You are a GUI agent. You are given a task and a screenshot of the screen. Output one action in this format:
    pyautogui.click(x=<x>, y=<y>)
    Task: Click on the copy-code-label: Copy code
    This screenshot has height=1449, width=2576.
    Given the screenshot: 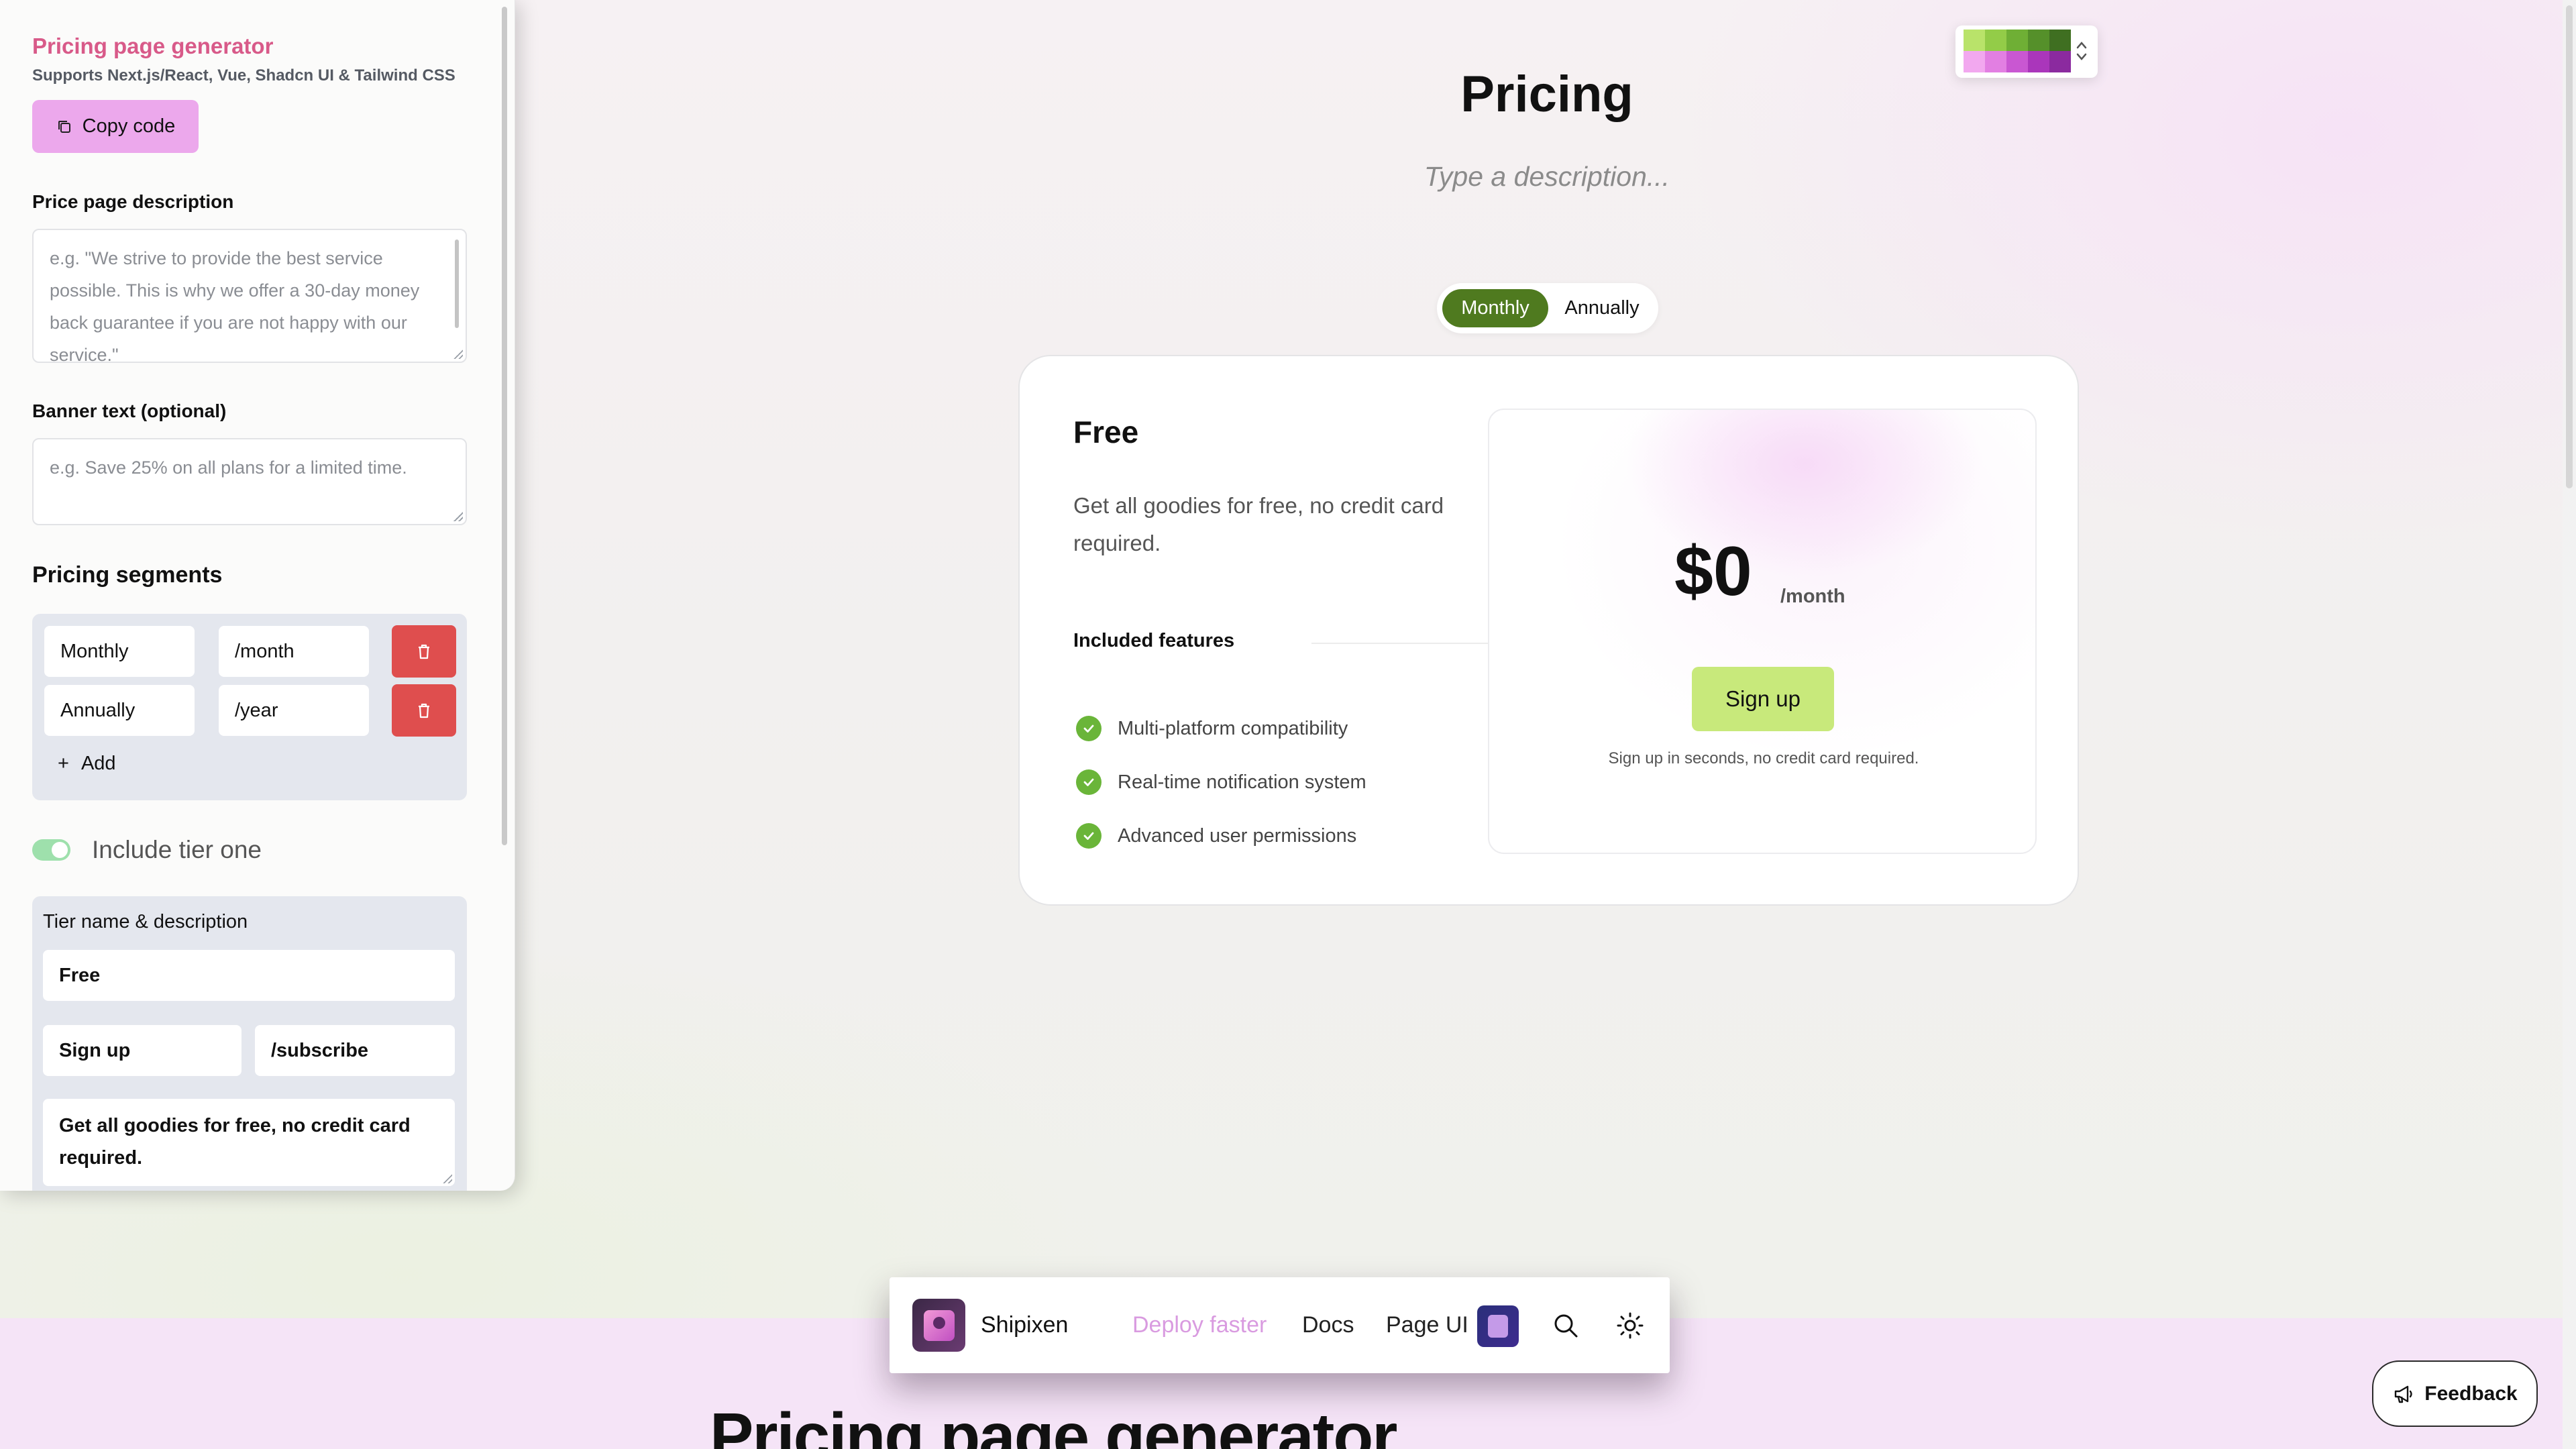 What is the action you would take?
    pyautogui.click(x=129, y=126)
    